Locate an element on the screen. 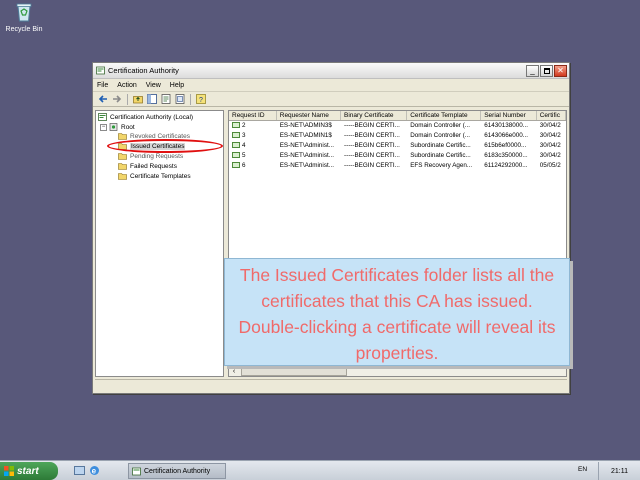 This screenshot has width=640, height=480. recycle-bin-icon is located at coordinates (24, 12).